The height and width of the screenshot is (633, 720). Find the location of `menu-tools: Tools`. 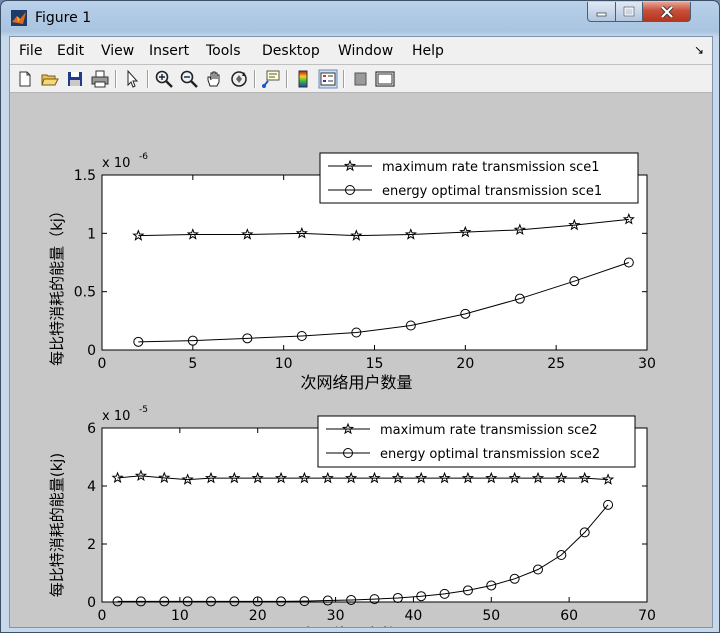

menu-tools: Tools is located at coordinates (223, 51).